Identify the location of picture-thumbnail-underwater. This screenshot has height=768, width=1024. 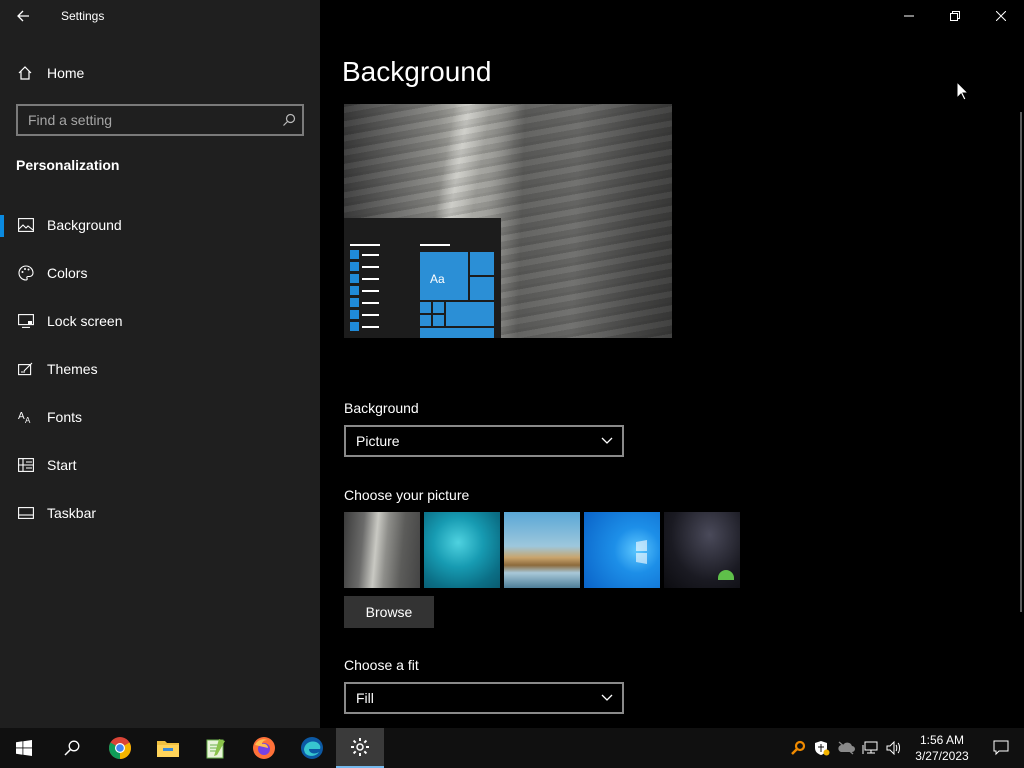
(462, 550).